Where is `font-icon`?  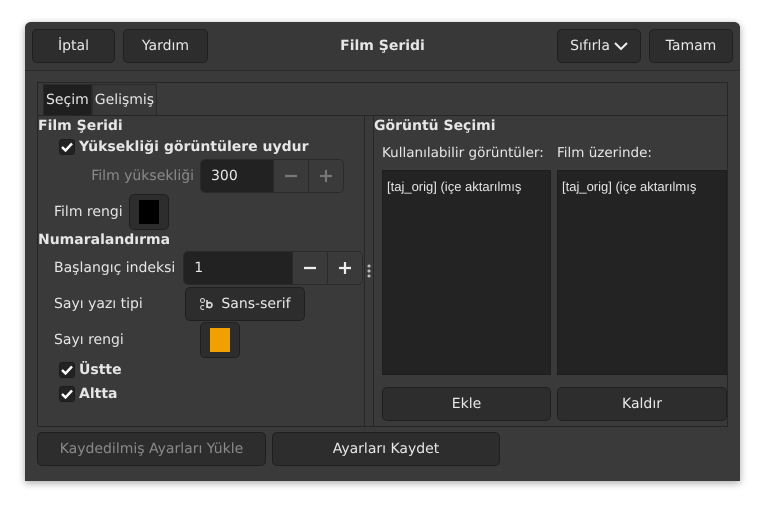
font-icon is located at coordinates (206, 304).